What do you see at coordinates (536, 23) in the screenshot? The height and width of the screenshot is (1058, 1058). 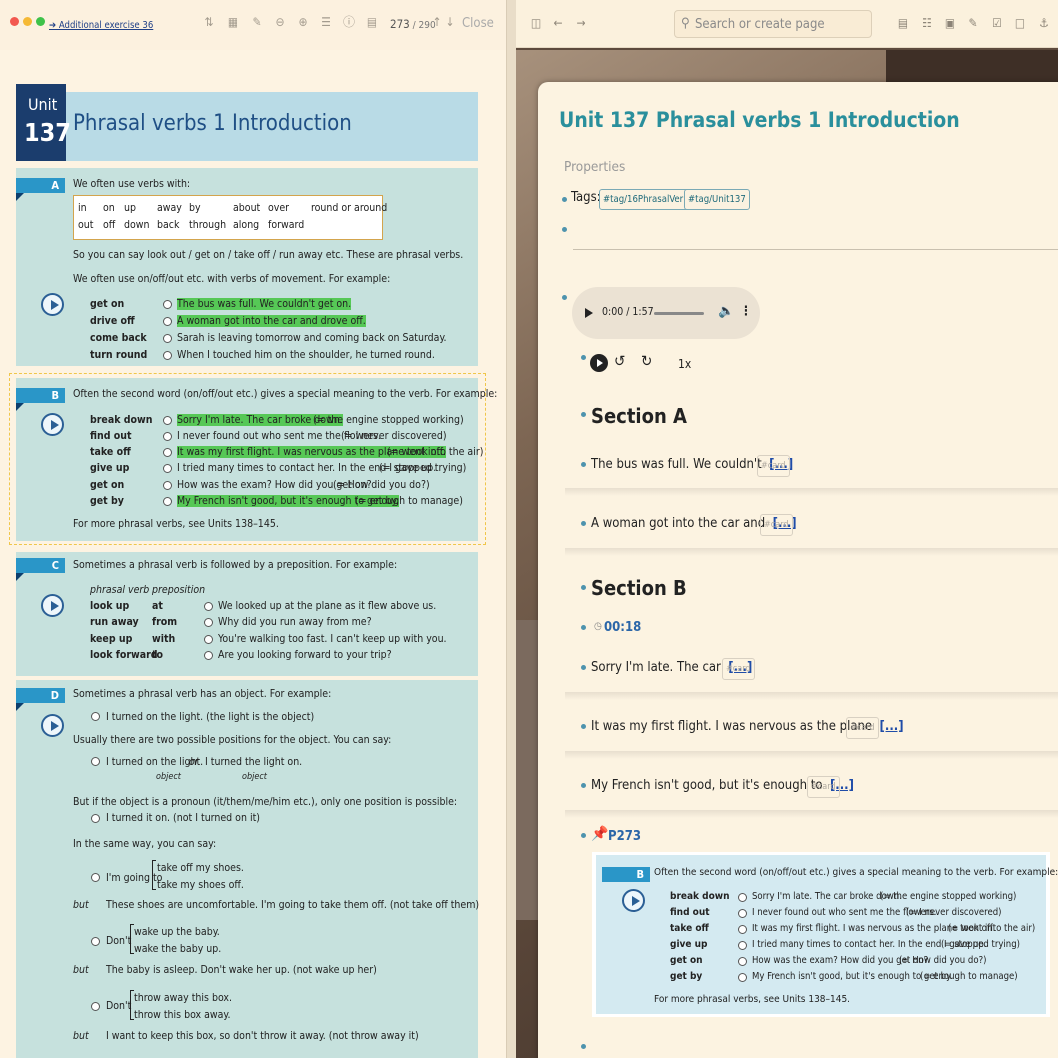 I see `toggle-sidebar-icon: ◫` at bounding box center [536, 23].